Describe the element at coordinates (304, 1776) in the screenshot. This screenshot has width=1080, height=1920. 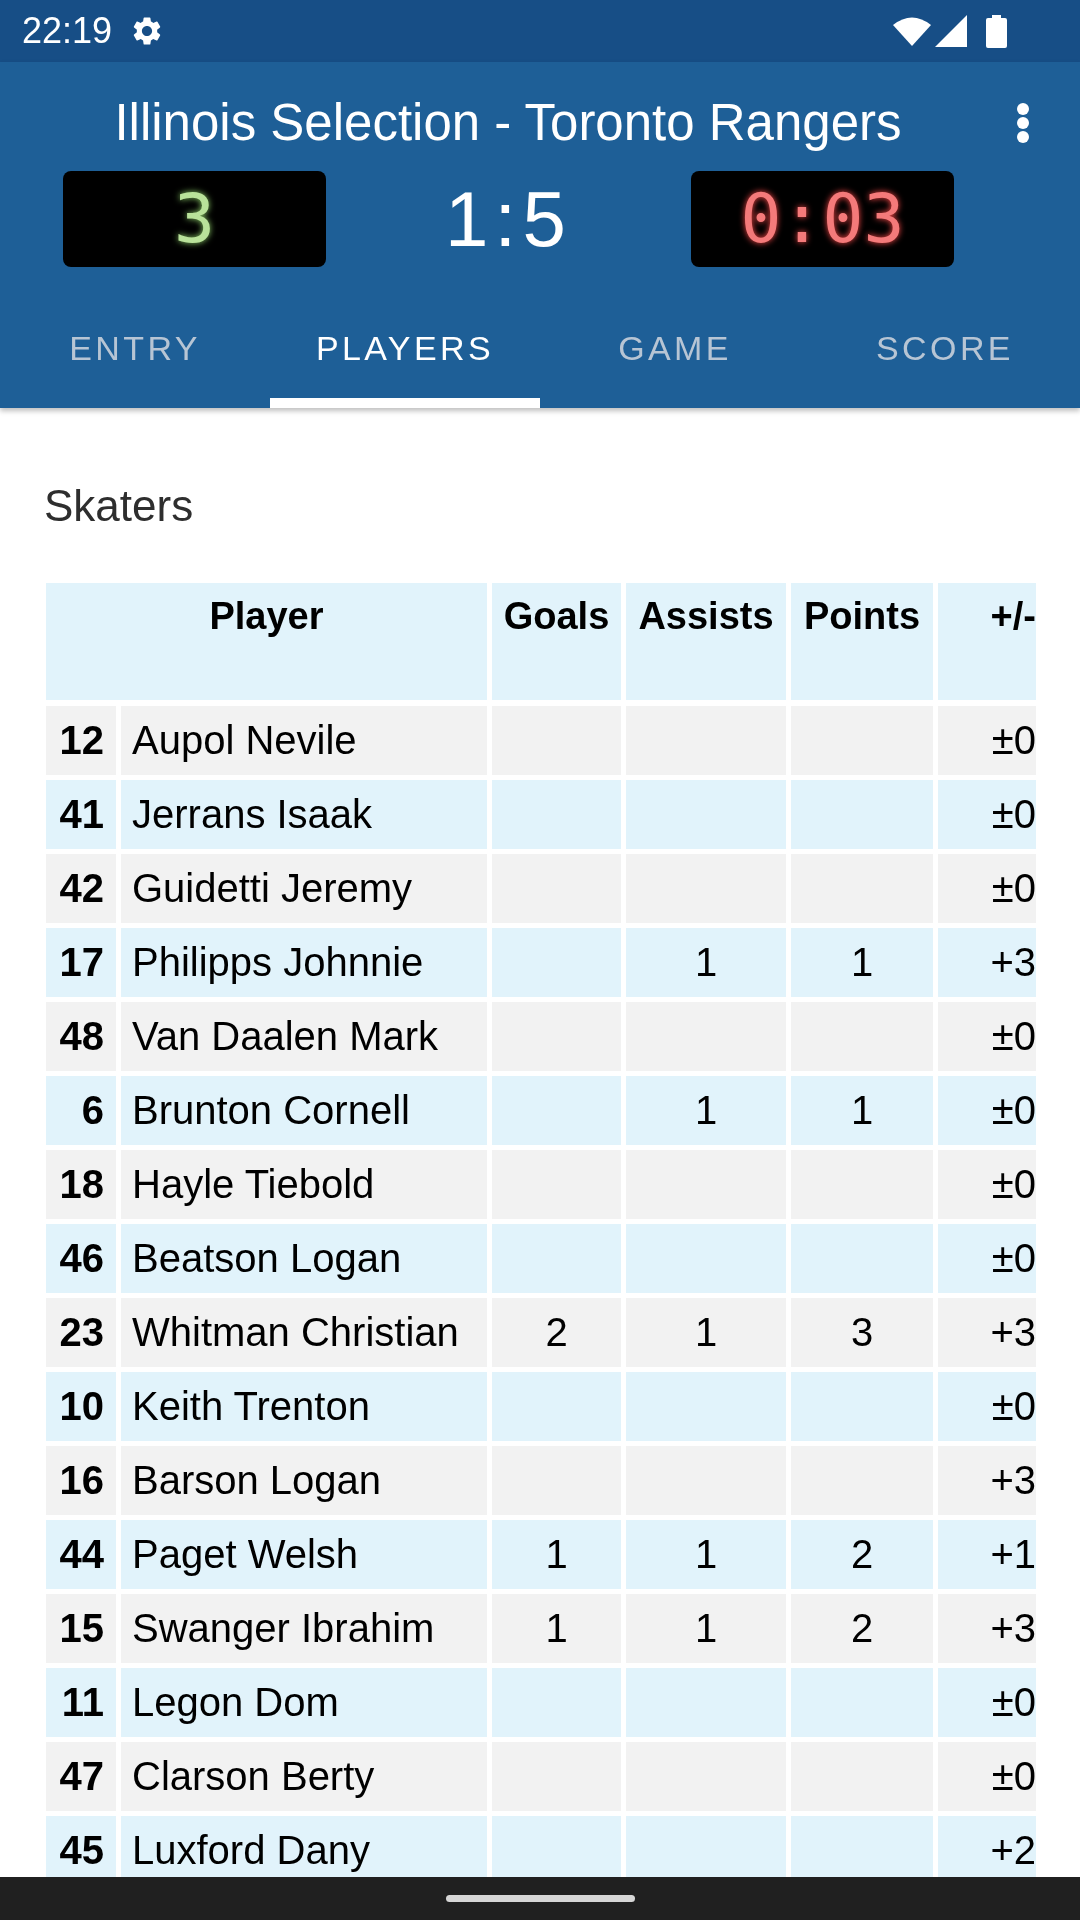
I see `table-cell: Clarson Berty` at that location.